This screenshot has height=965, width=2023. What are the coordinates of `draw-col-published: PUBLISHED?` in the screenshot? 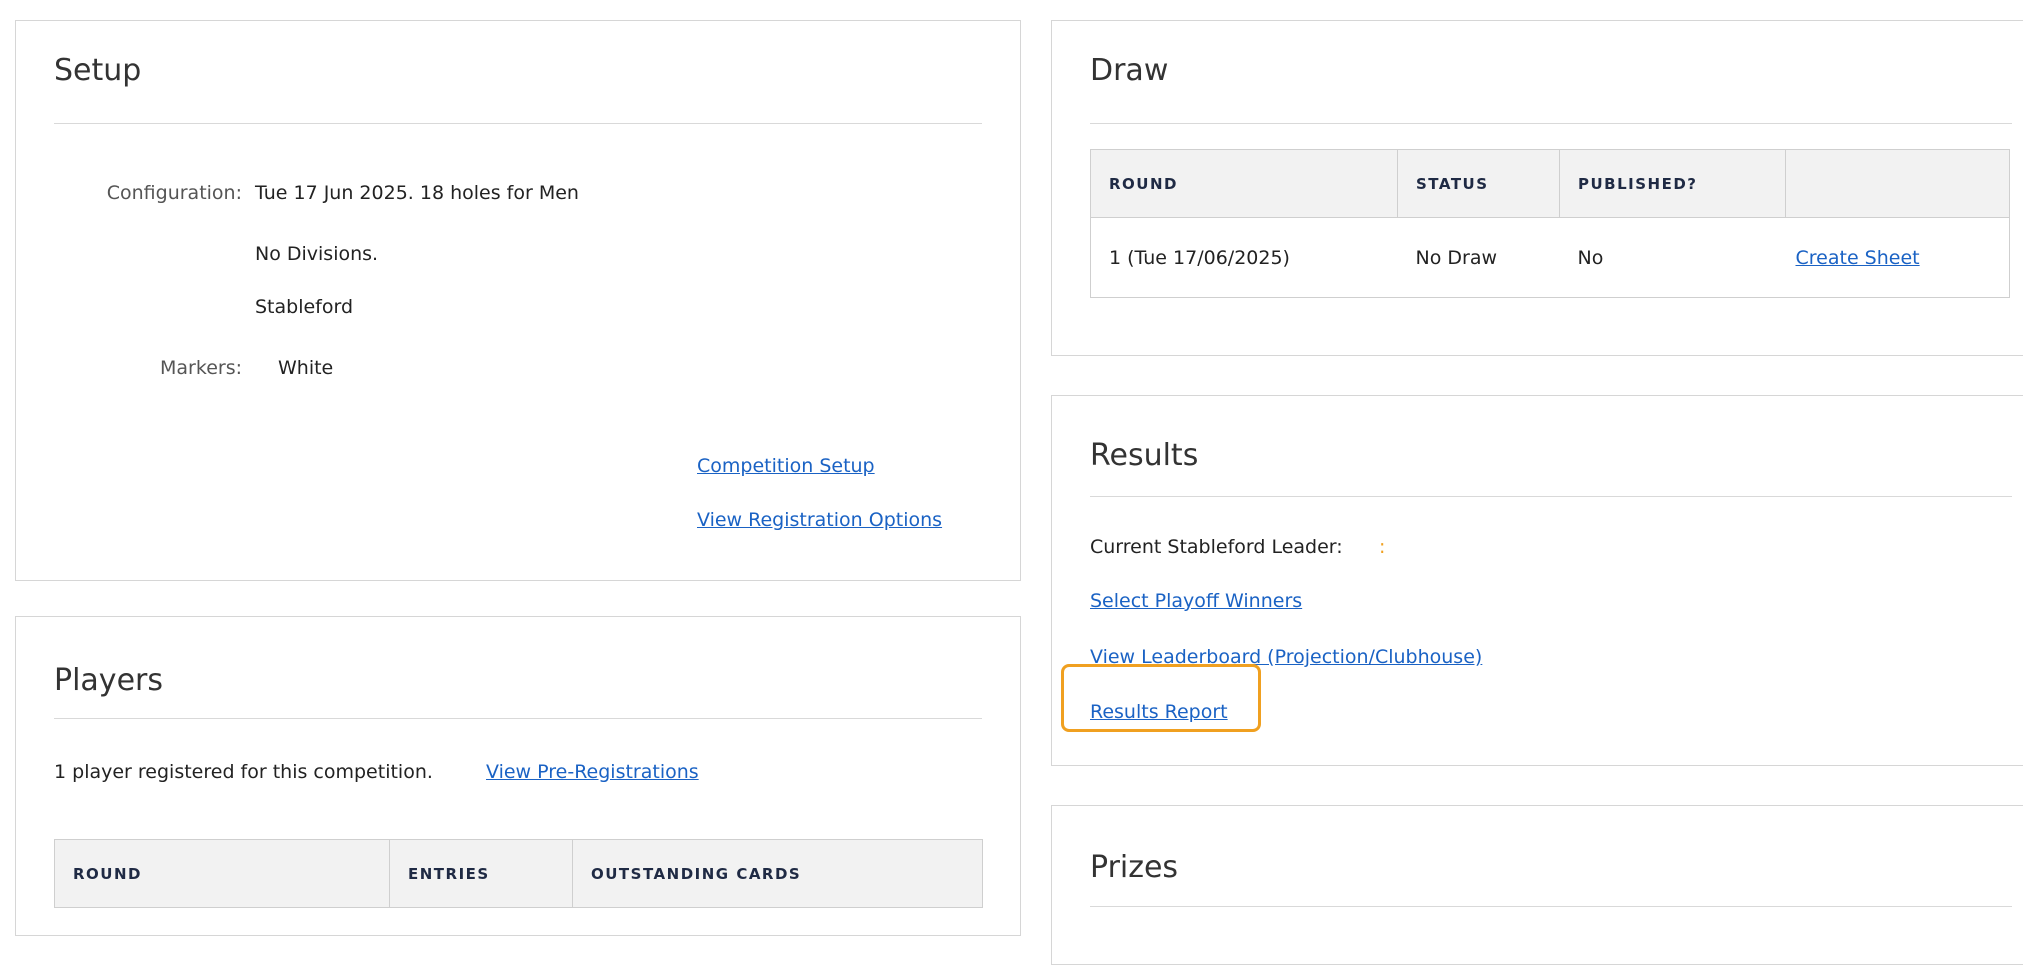 It's located at (1672, 183).